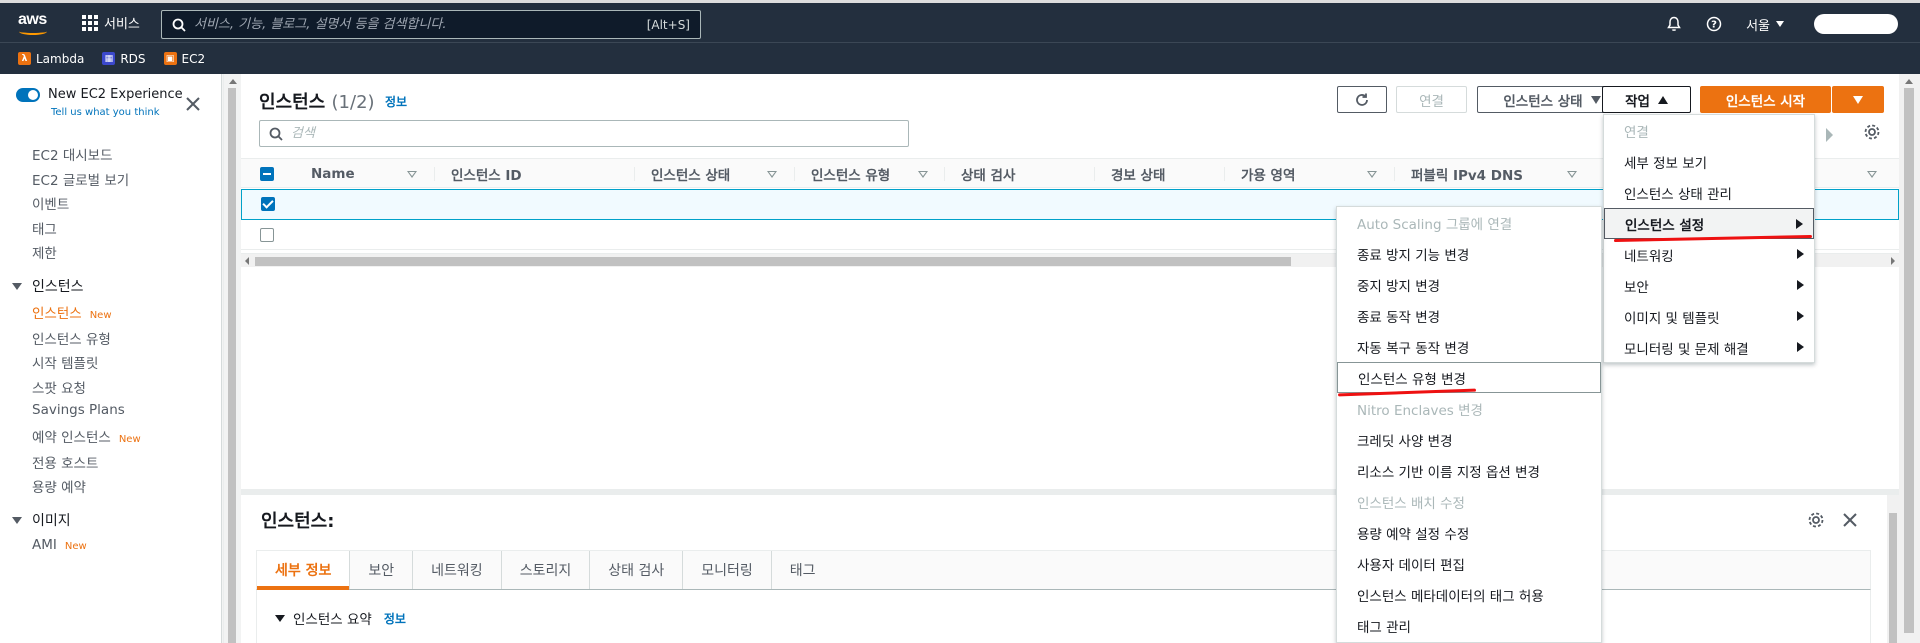  I want to click on favorite-ec2: ▣ EC2, so click(184, 59).